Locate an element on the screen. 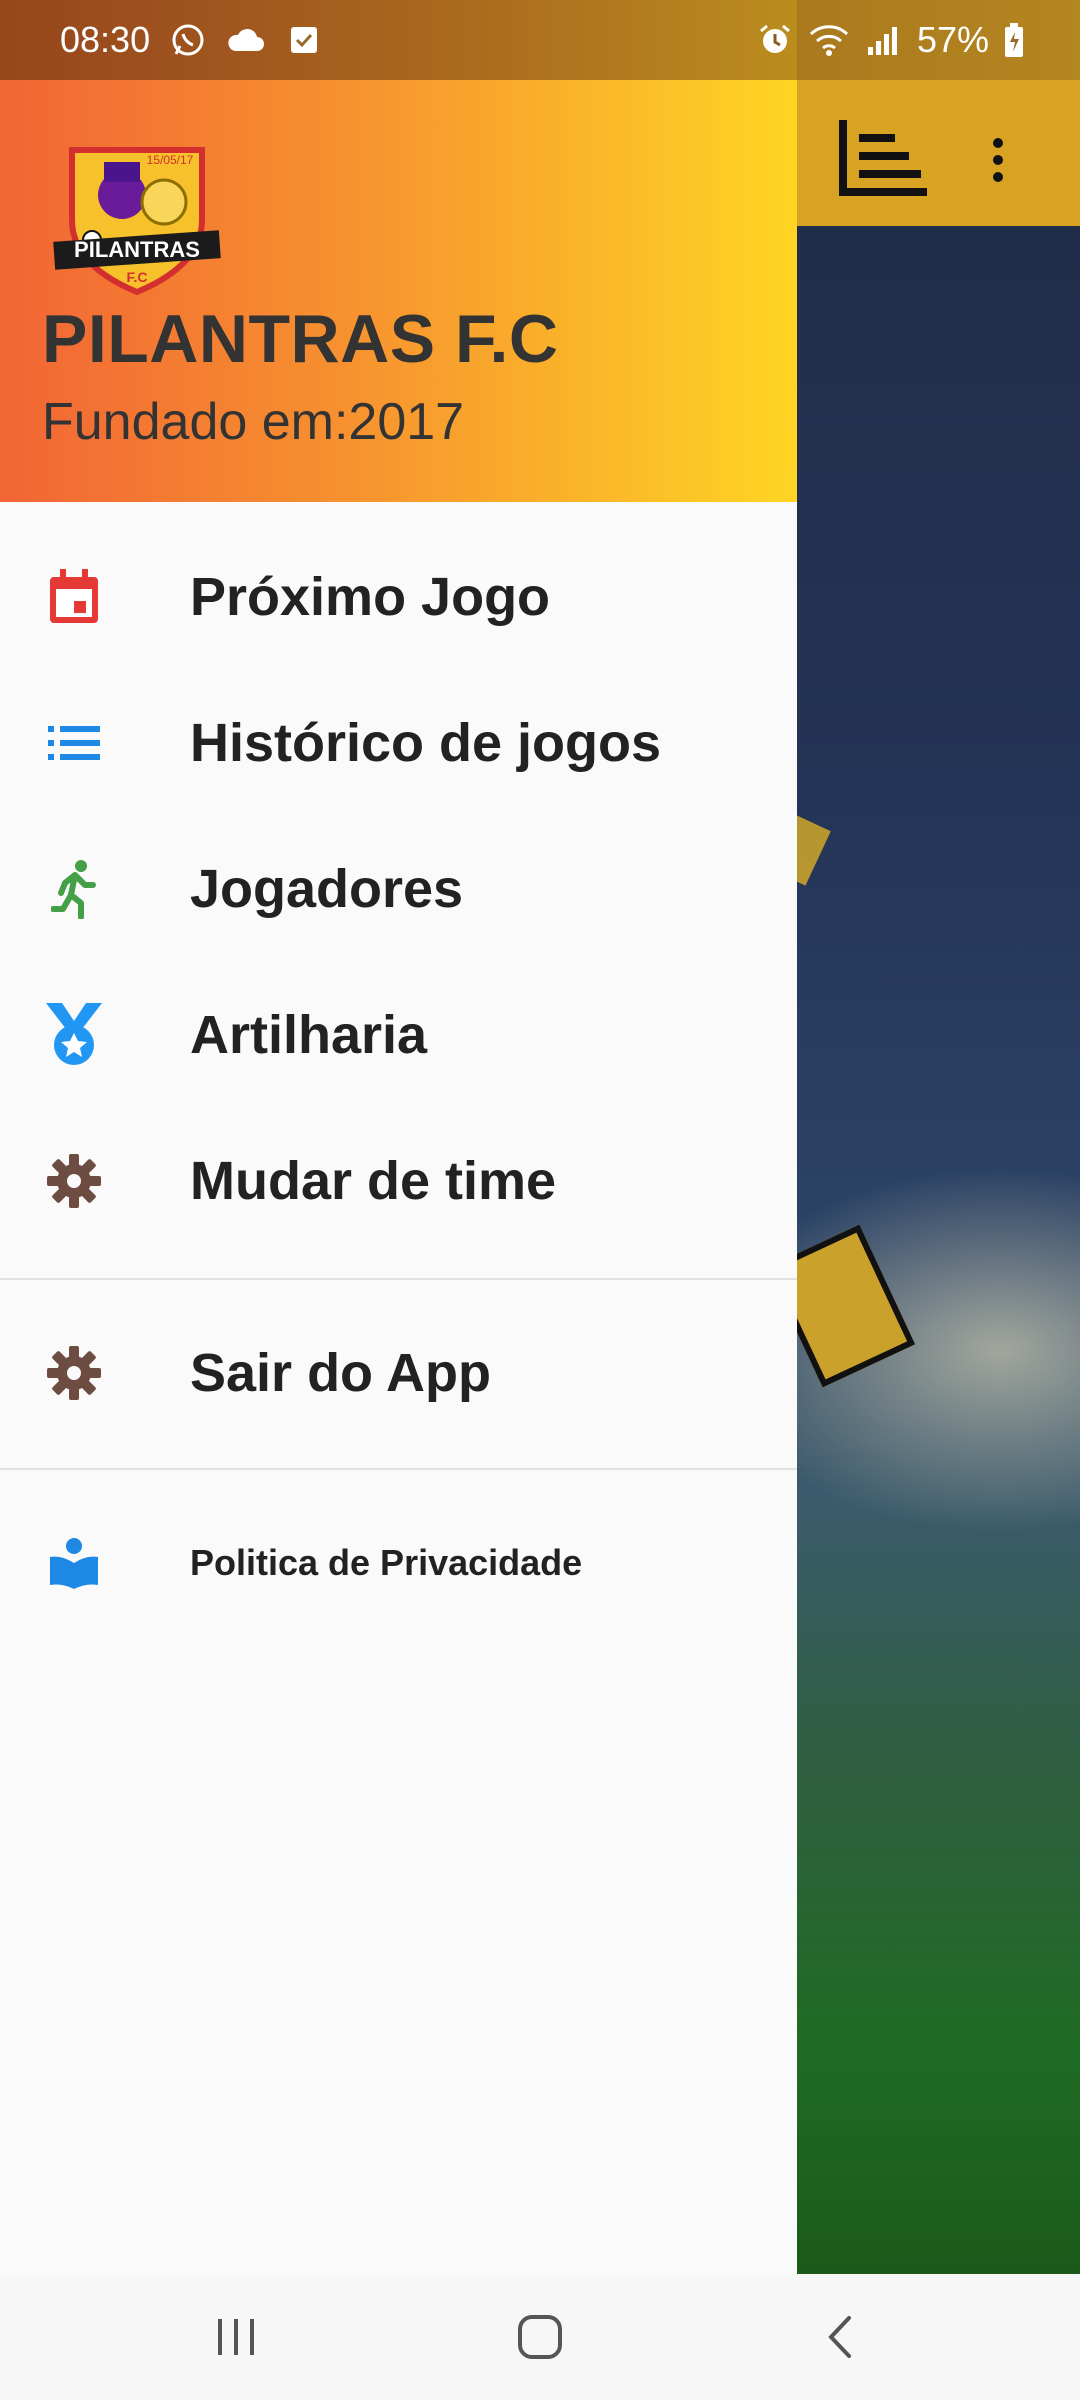 The image size is (1080, 2400). cloud-icon is located at coordinates (246, 40).